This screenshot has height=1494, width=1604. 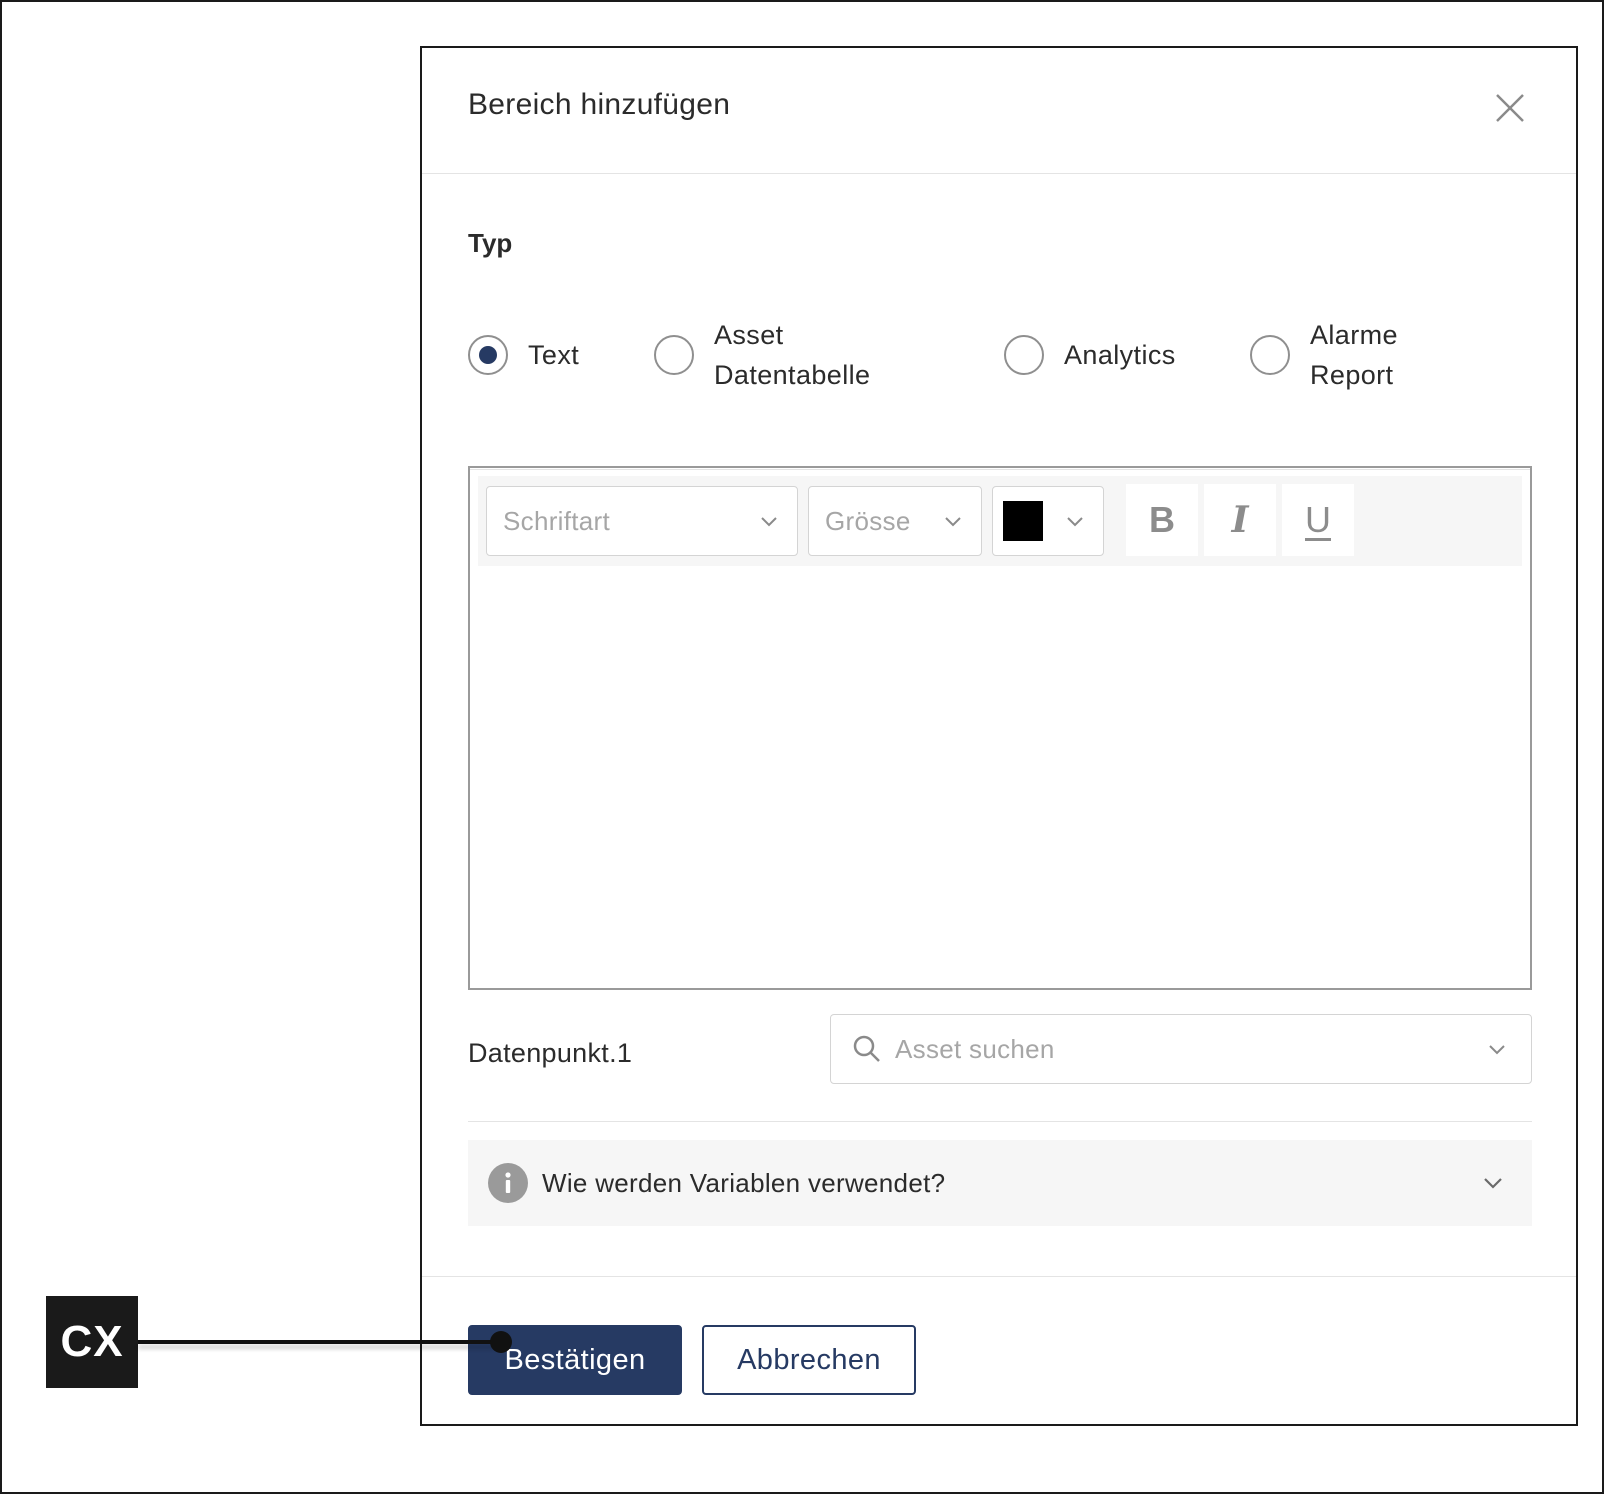 I want to click on dialog-footer: Bestätigen Abbrechen, so click(x=999, y=1351).